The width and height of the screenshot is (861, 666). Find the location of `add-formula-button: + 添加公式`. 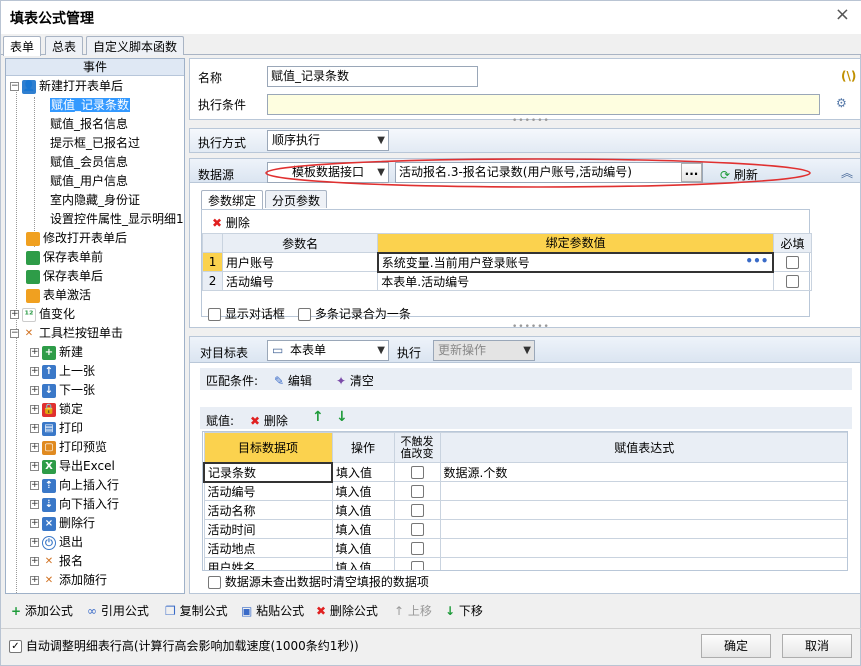

add-formula-button: + 添加公式 is located at coordinates (42, 611).